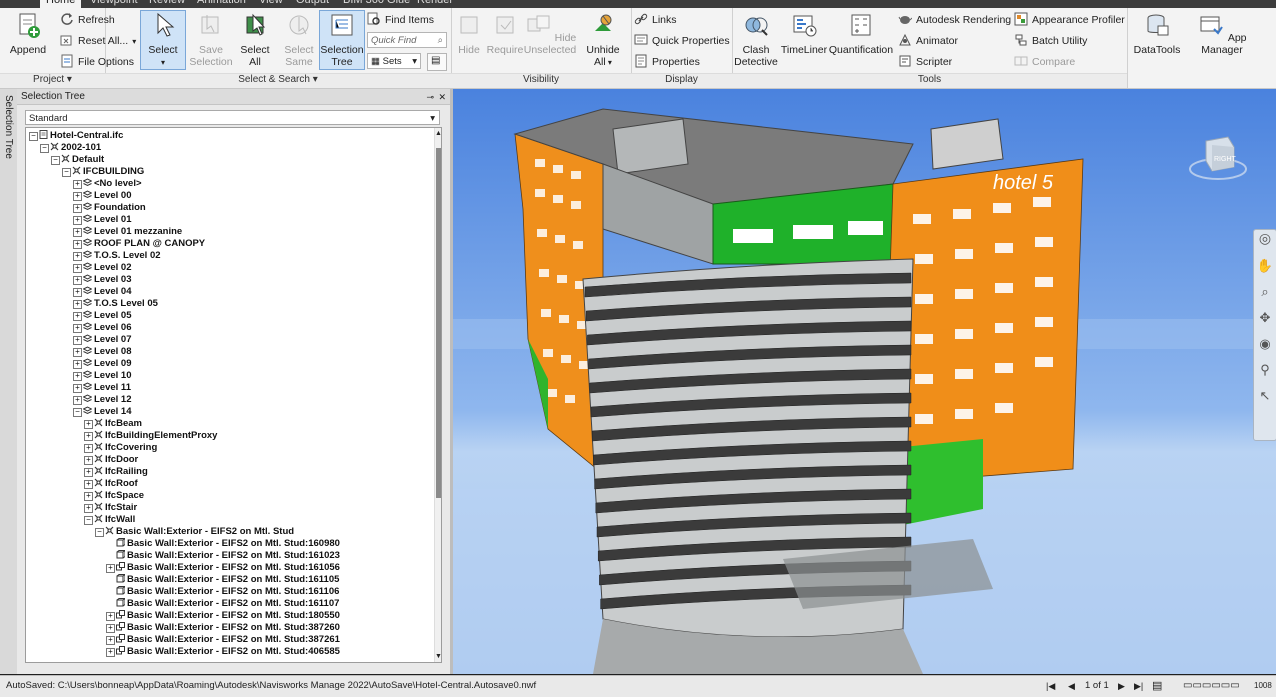  Describe the element at coordinates (655, 20) in the screenshot. I see `links-button: Links` at that location.